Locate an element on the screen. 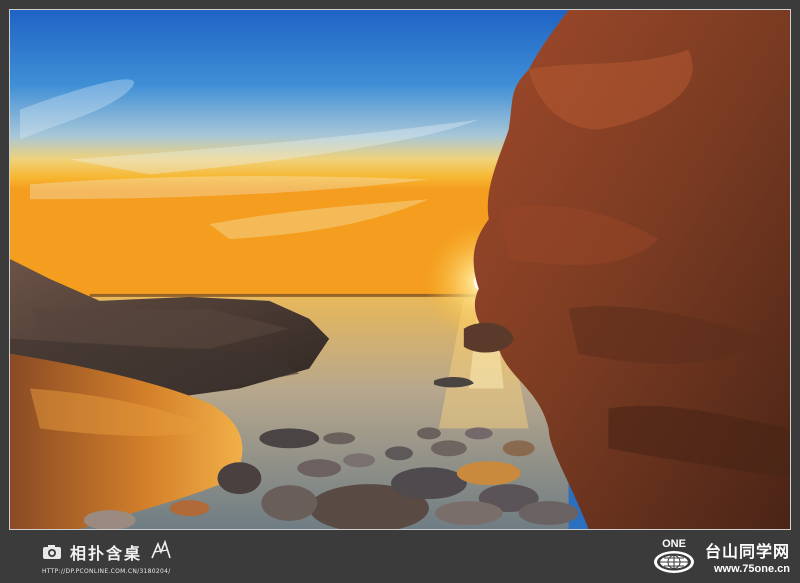 The width and height of the screenshot is (800, 583). globe-icon is located at coordinates (674, 564).